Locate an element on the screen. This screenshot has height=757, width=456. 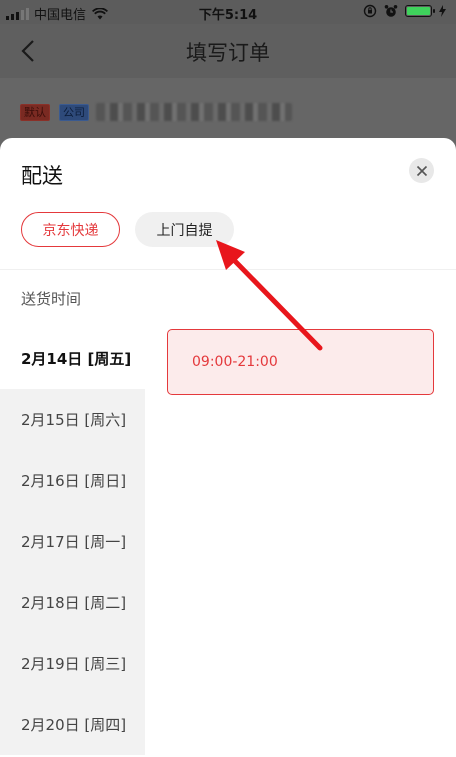
date-item-feb15: 2月15日 [周六] is located at coordinates (72, 419).